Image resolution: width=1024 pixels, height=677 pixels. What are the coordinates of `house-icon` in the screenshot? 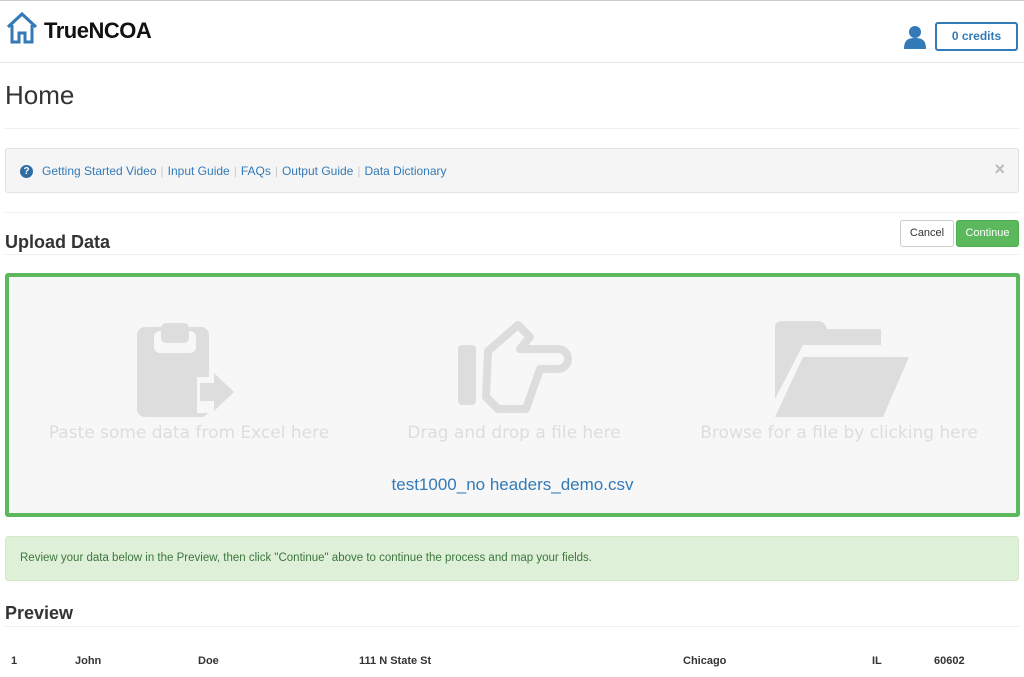 It's located at (22, 27).